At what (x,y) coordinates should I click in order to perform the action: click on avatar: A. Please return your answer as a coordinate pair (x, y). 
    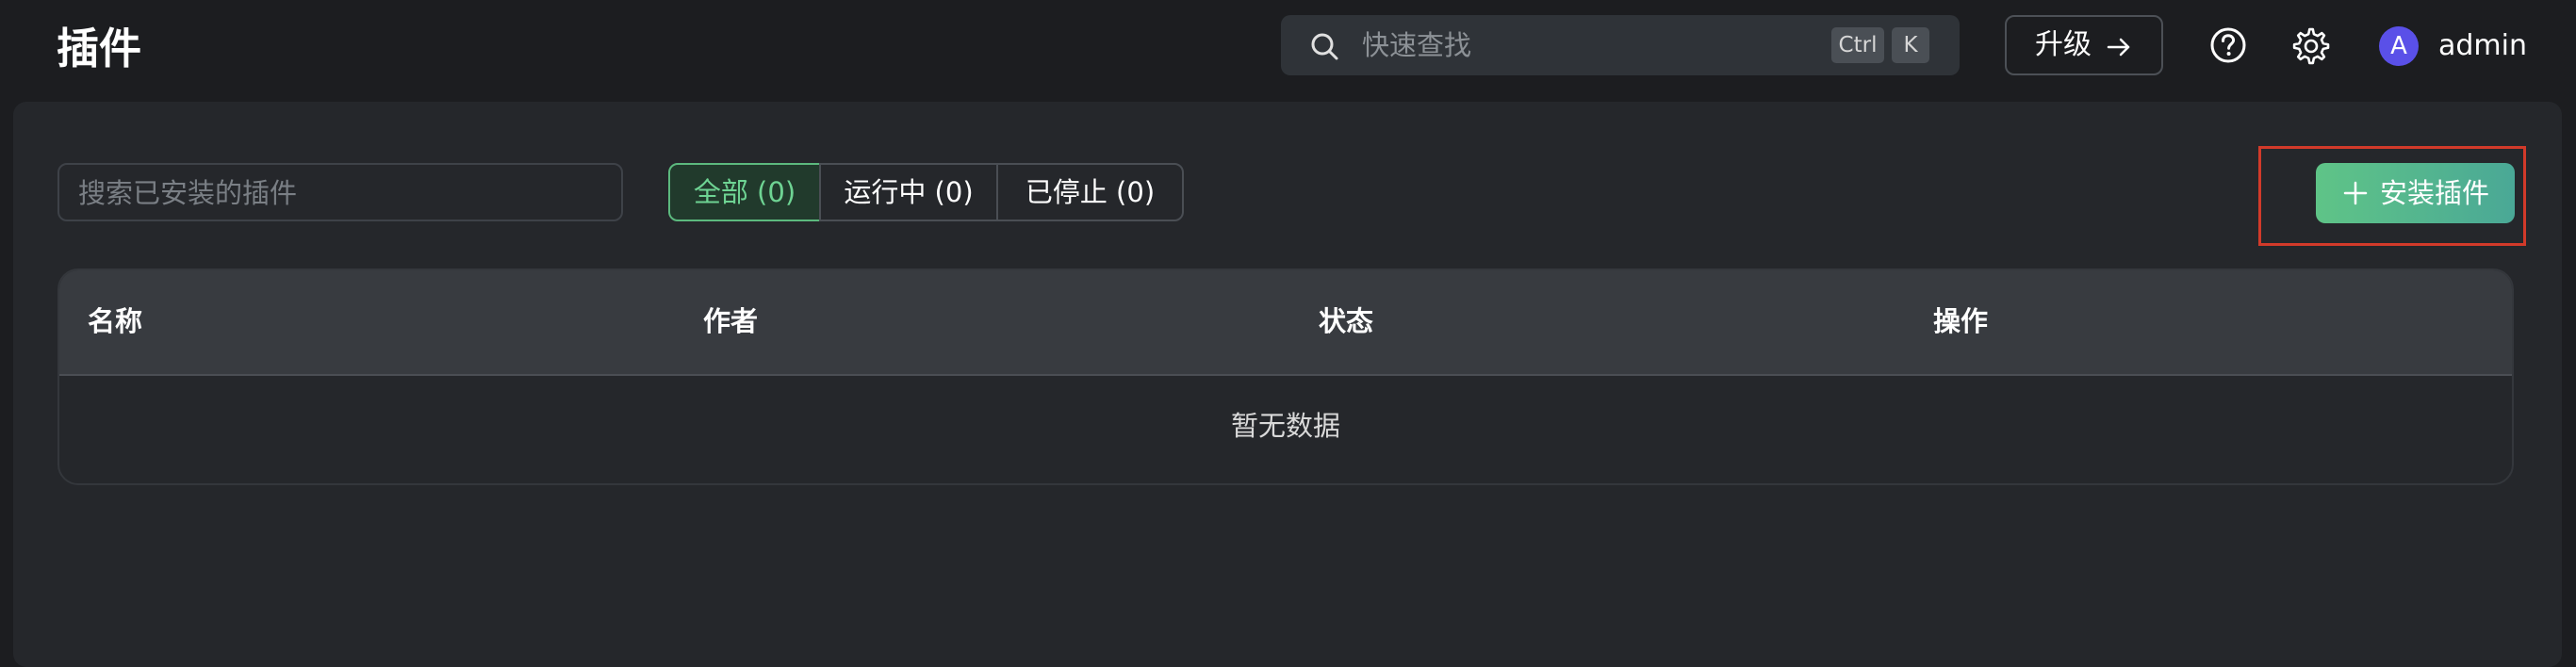
    Looking at the image, I should click on (2399, 46).